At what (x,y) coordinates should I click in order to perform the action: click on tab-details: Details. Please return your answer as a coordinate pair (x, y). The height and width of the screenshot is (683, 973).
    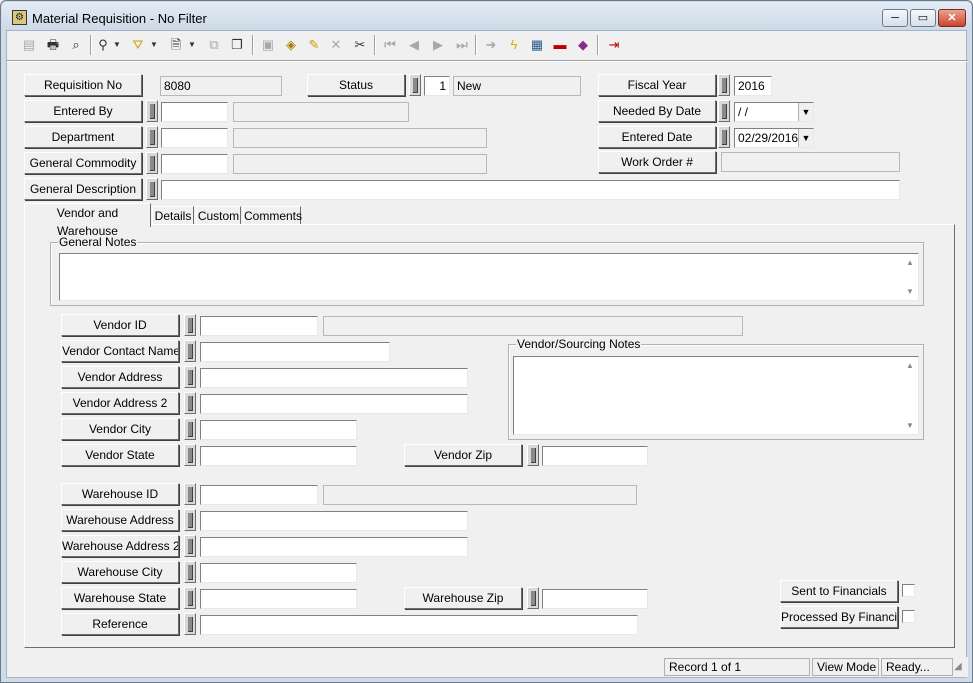
    Looking at the image, I should click on (173, 216).